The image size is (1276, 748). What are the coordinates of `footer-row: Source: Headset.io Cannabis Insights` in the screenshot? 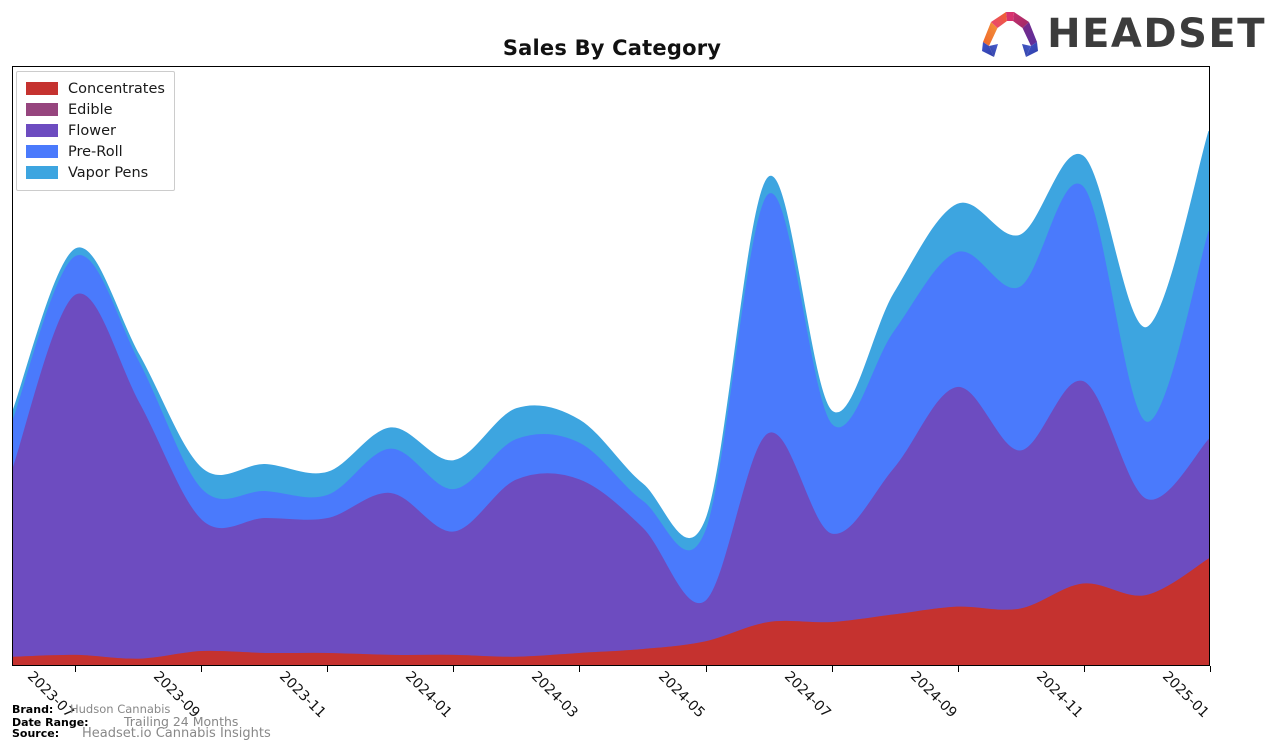 It's located at (141, 734).